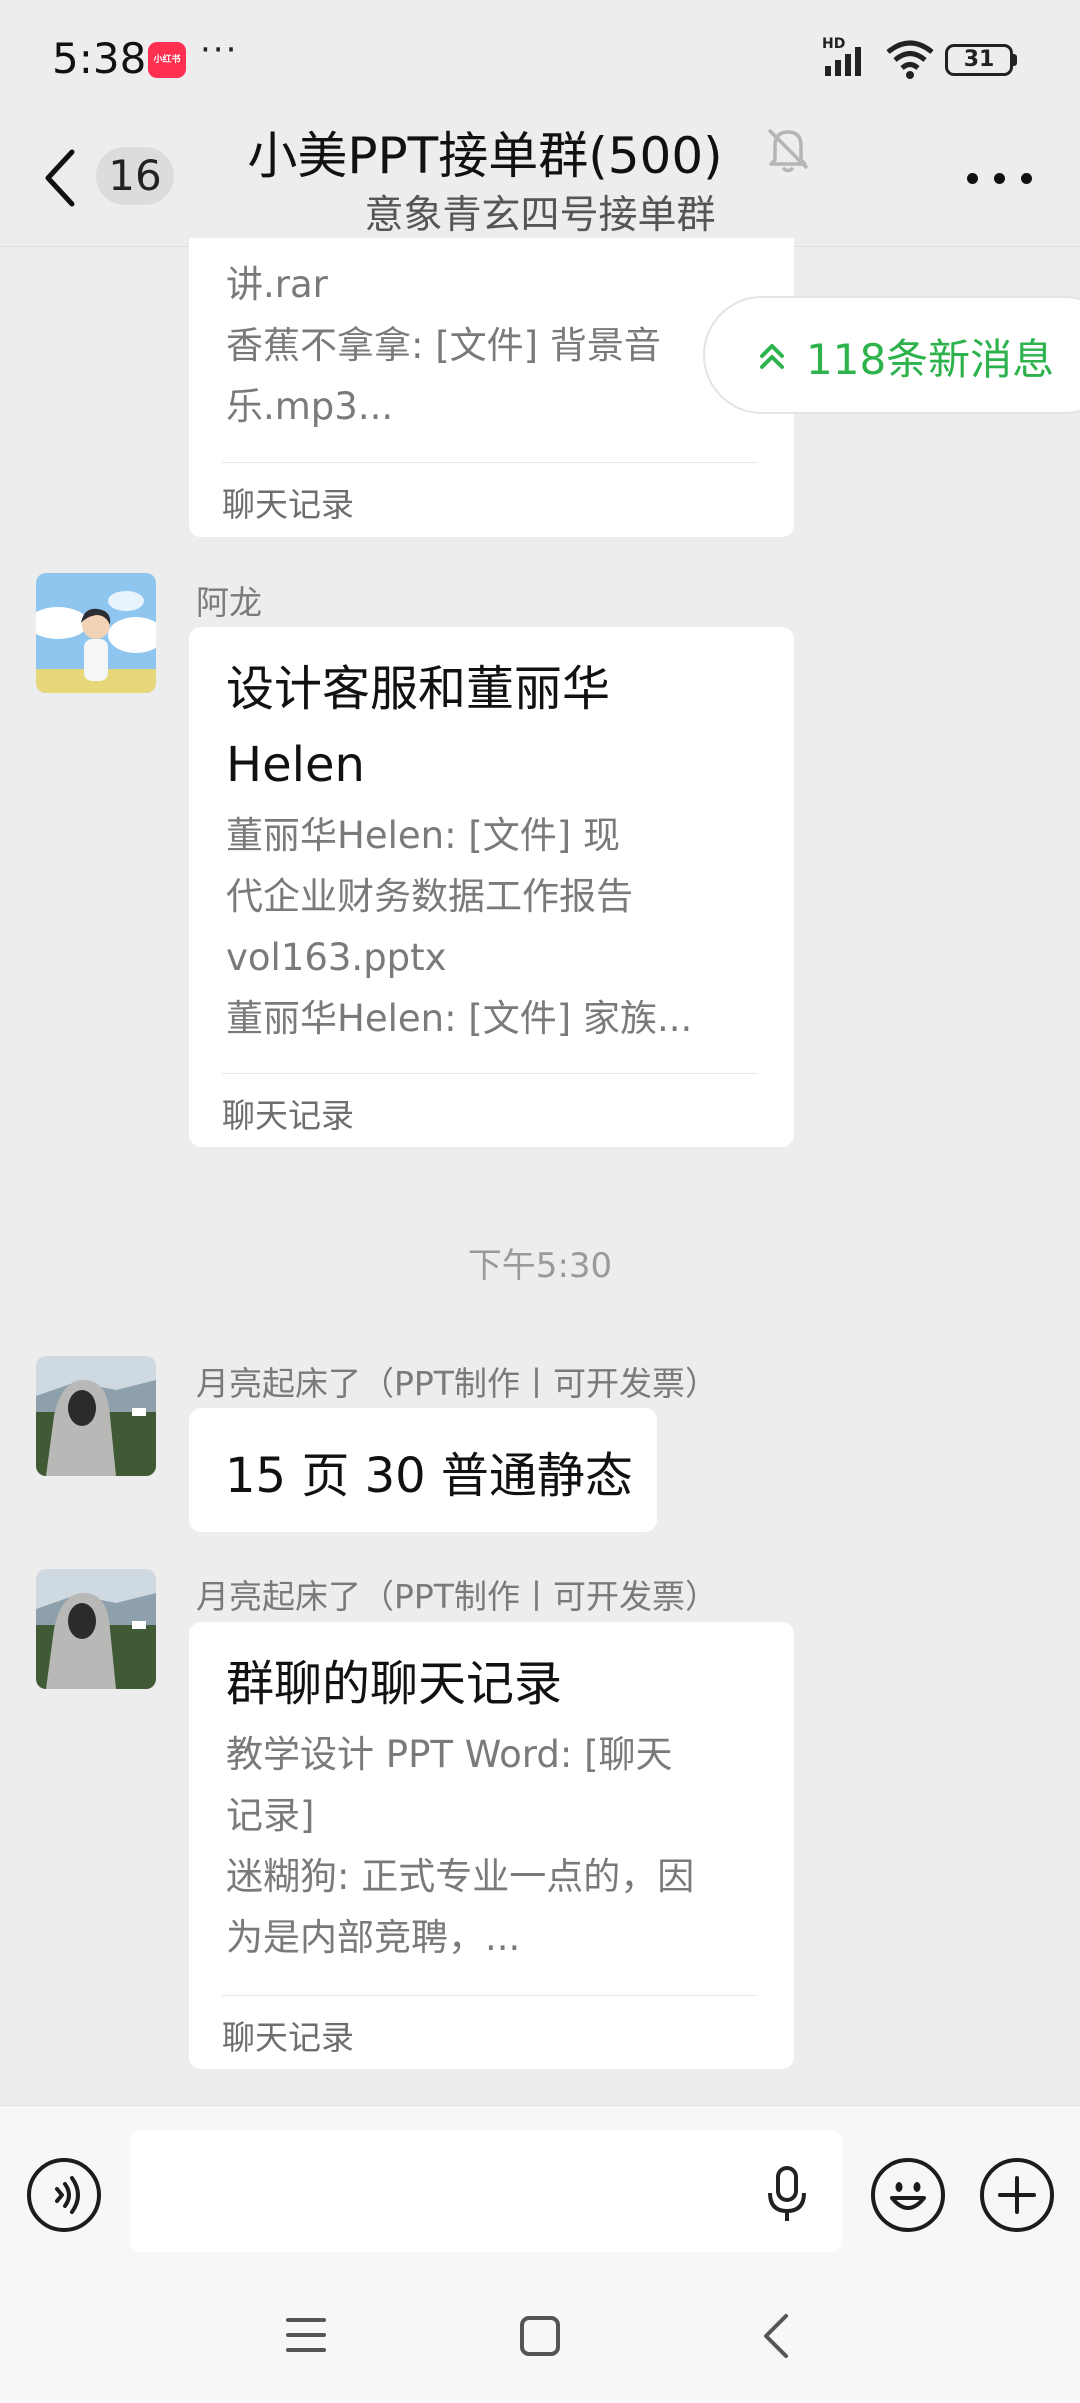 This screenshot has width=1080, height=2403. I want to click on chat-title: 小美PPT接单群(500), so click(540, 152).